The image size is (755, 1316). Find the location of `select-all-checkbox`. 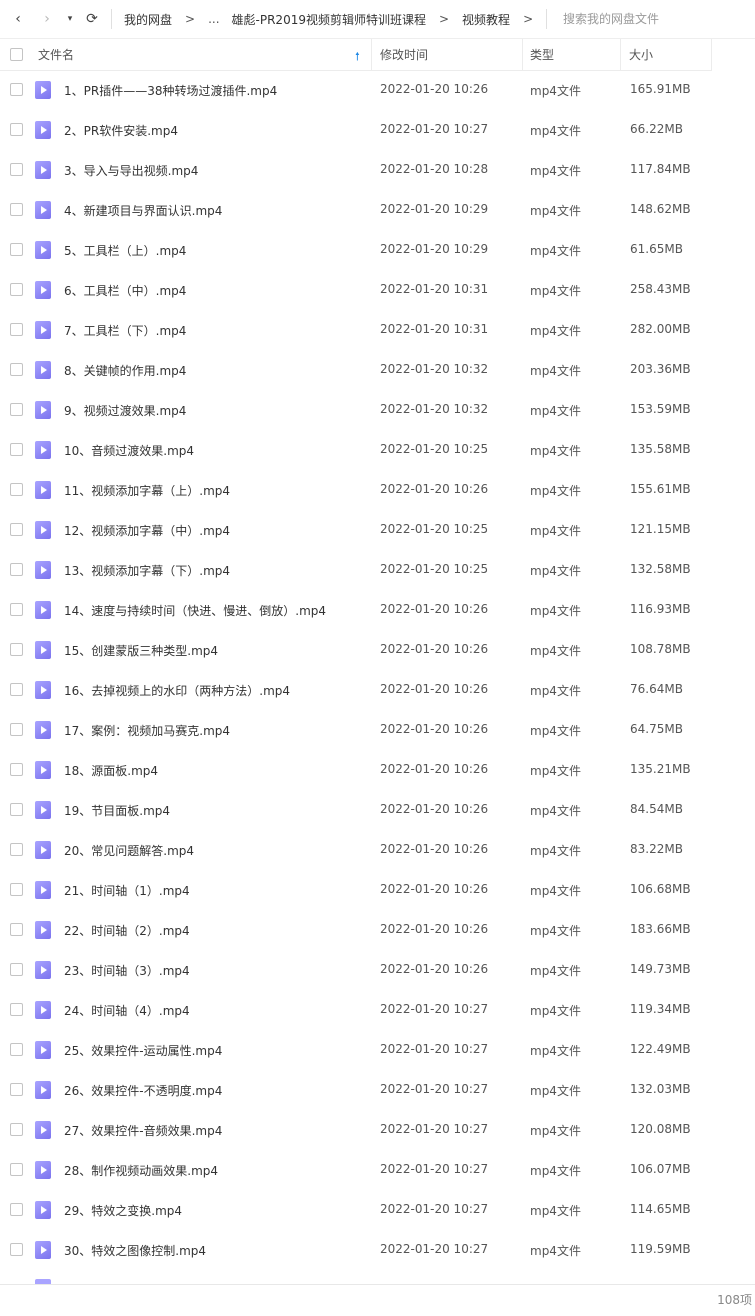

select-all-checkbox is located at coordinates (16, 54).